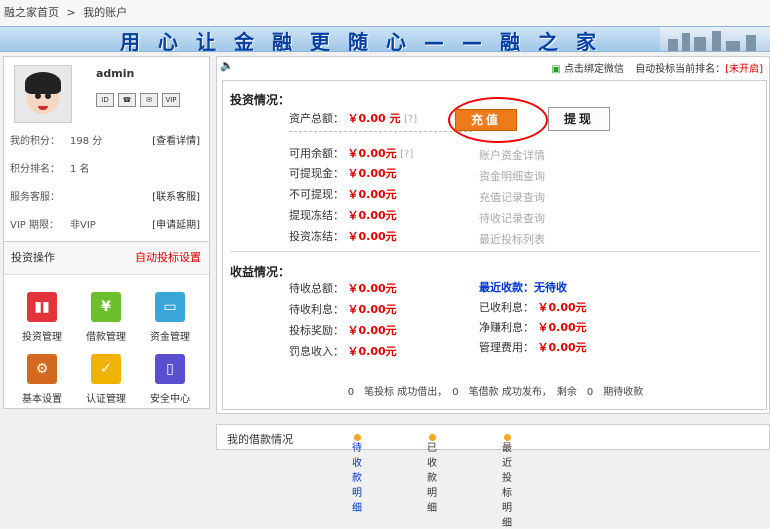 This screenshot has height=529, width=770. I want to click on bind-wechat-link: ▣ 点击绑定微信, so click(587, 67).